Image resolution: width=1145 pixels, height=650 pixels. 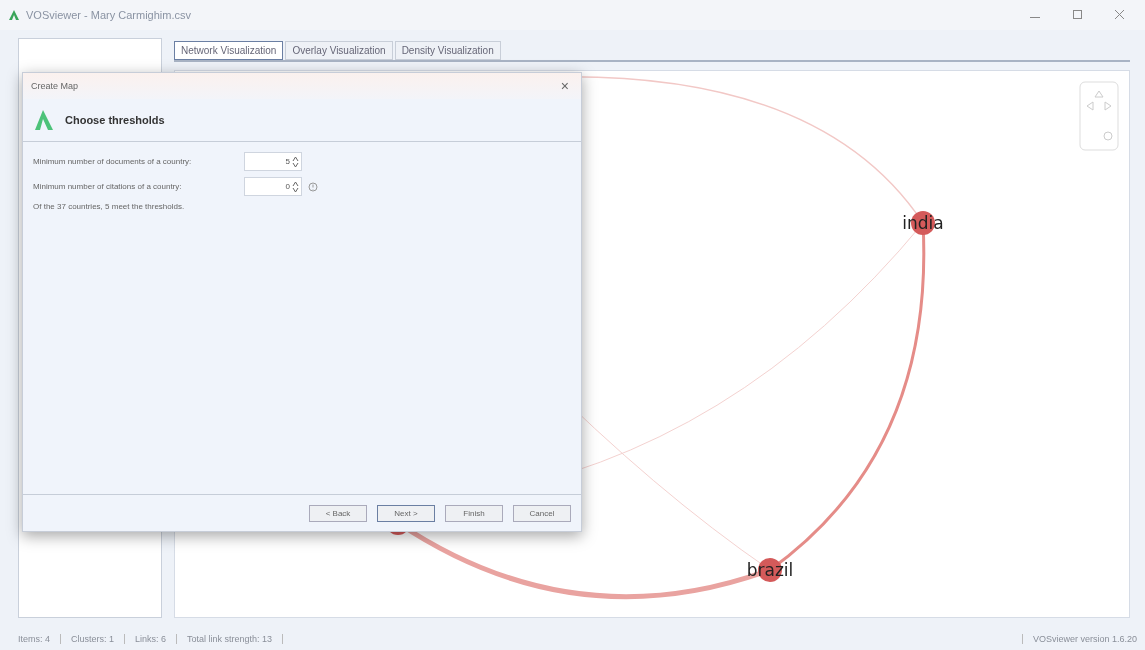 I want to click on dialog-button: Finish, so click(x=474, y=513).